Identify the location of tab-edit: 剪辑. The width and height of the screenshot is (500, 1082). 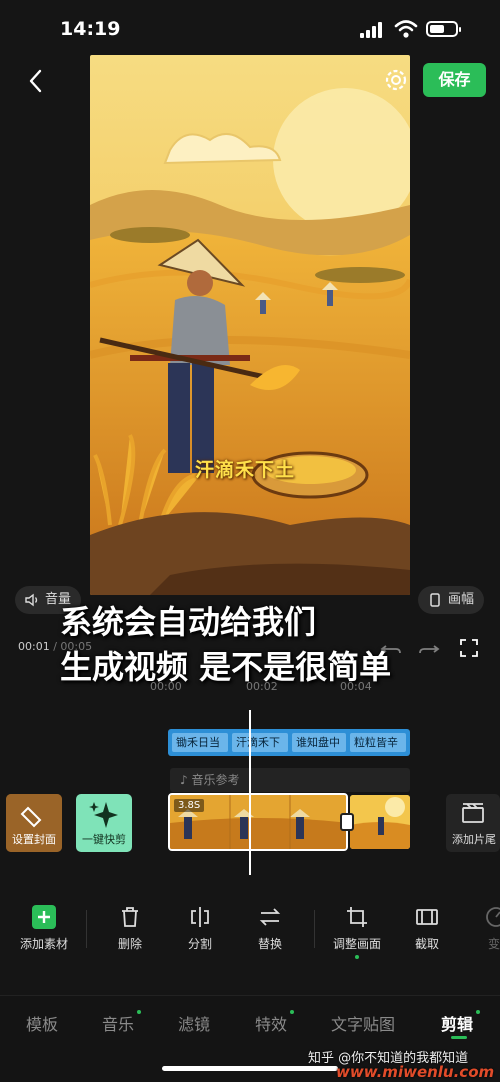
(457, 1023).